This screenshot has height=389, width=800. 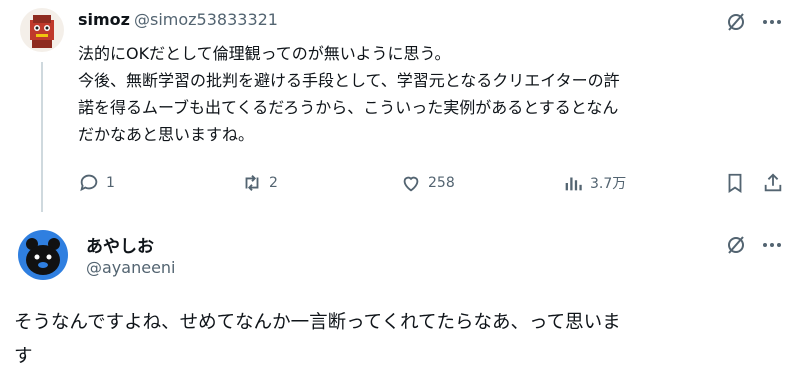 I want to click on retweet-count: 2, so click(x=273, y=183).